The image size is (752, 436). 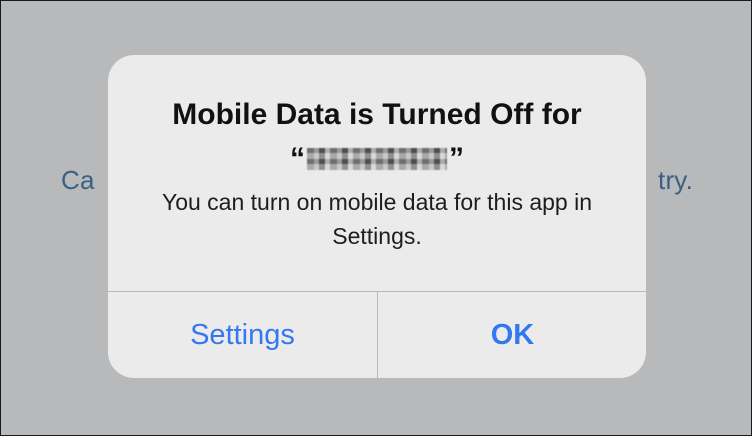 I want to click on app-name: “ ”, so click(x=377, y=159).